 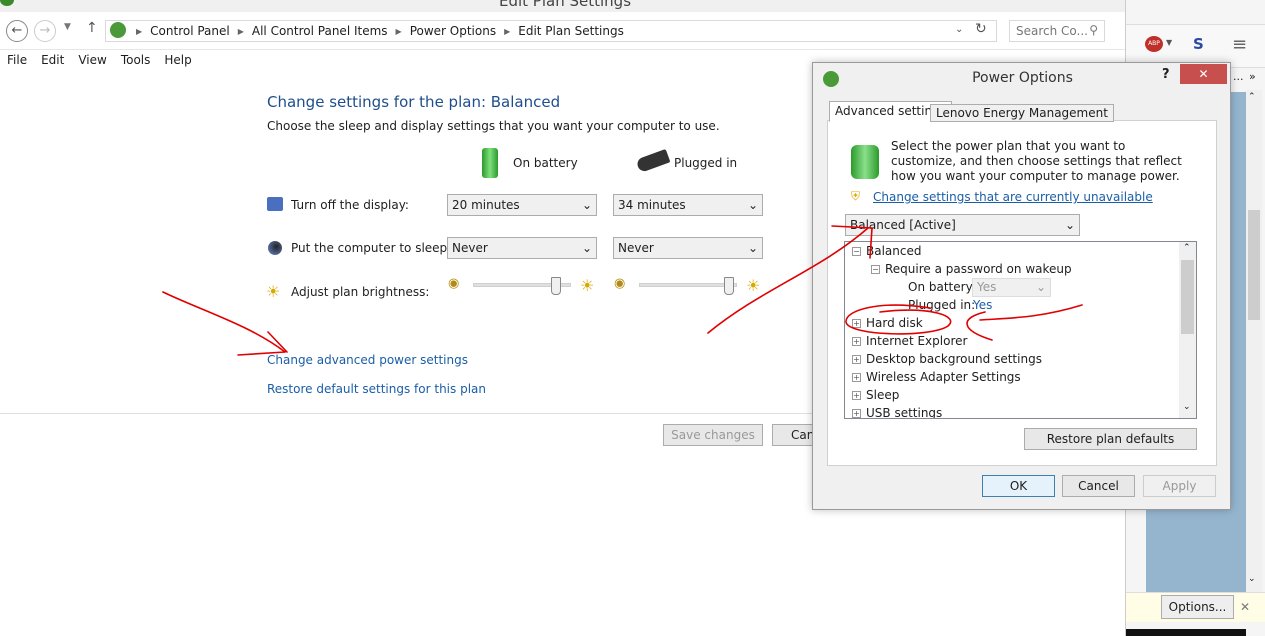 What do you see at coordinates (1024, 322) in the screenshot?
I see `annotation-arrow-right` at bounding box center [1024, 322].